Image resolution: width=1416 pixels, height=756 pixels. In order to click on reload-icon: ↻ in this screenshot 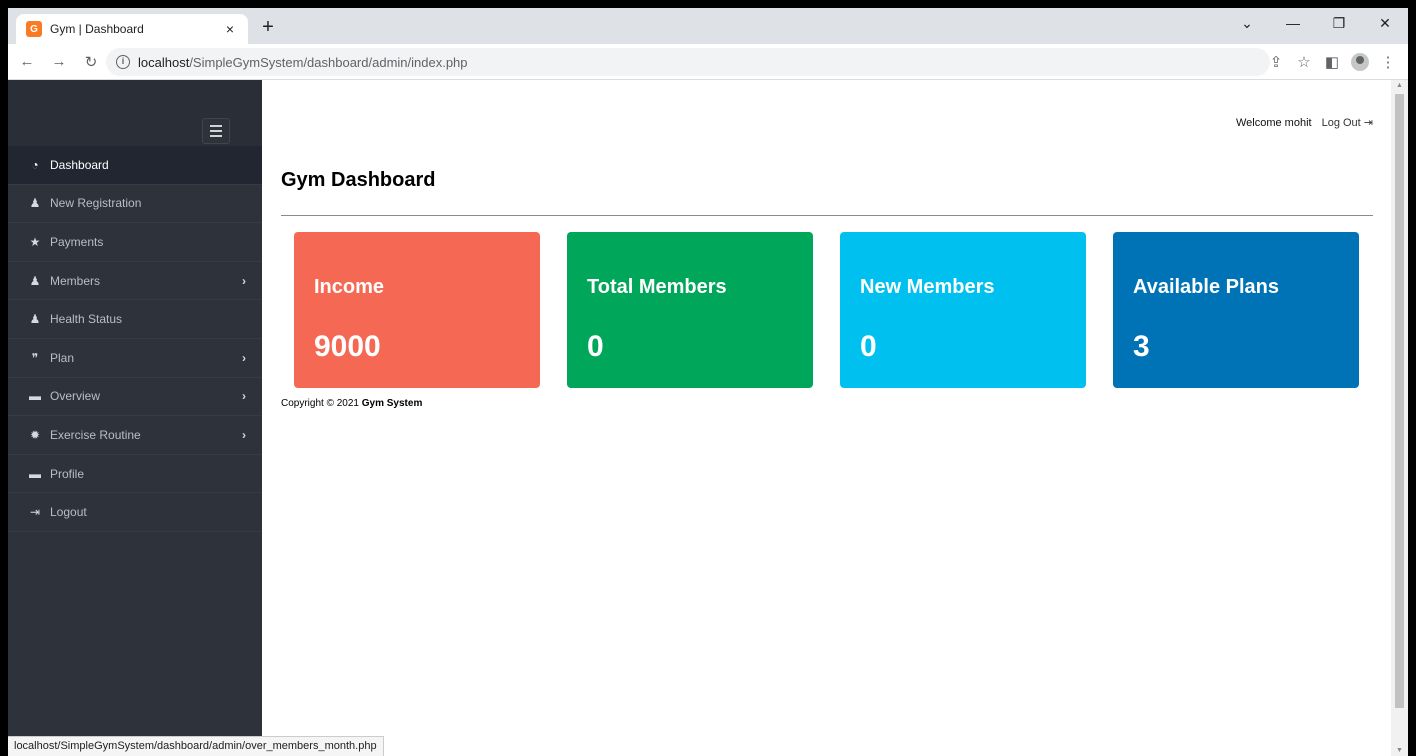, I will do `click(91, 62)`.